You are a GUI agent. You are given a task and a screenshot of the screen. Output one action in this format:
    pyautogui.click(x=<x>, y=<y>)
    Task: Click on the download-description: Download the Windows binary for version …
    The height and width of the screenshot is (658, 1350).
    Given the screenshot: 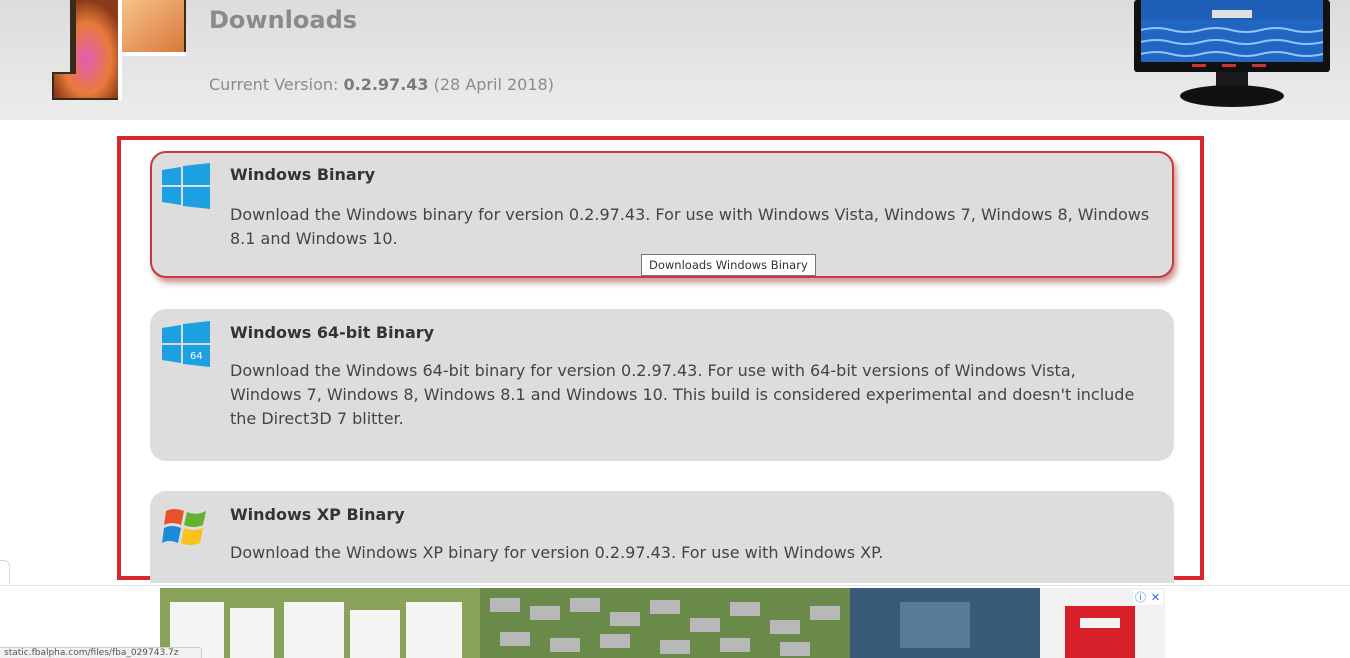 What is the action you would take?
    pyautogui.click(x=690, y=226)
    